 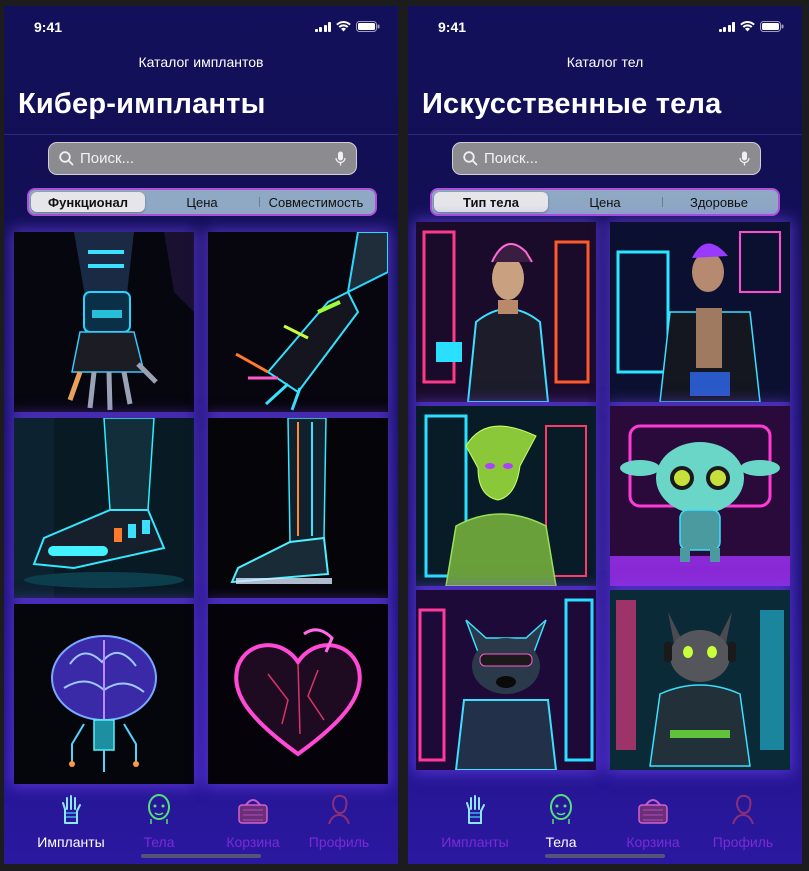 What do you see at coordinates (298, 694) in the screenshot?
I see `tile-neon-heart` at bounding box center [298, 694].